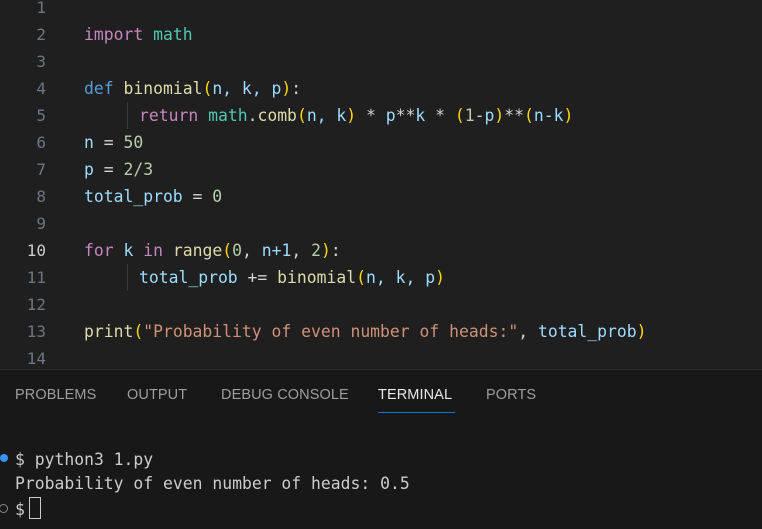 This screenshot has width=762, height=529. I want to click on code-line: 12, so click(381, 304).